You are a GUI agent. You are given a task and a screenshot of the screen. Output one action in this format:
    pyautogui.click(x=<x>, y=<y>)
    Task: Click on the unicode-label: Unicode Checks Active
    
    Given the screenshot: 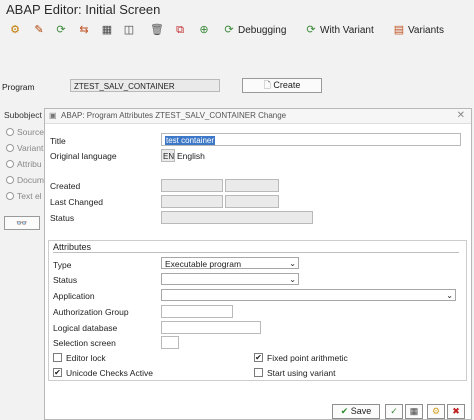 What is the action you would take?
    pyautogui.click(x=109, y=373)
    